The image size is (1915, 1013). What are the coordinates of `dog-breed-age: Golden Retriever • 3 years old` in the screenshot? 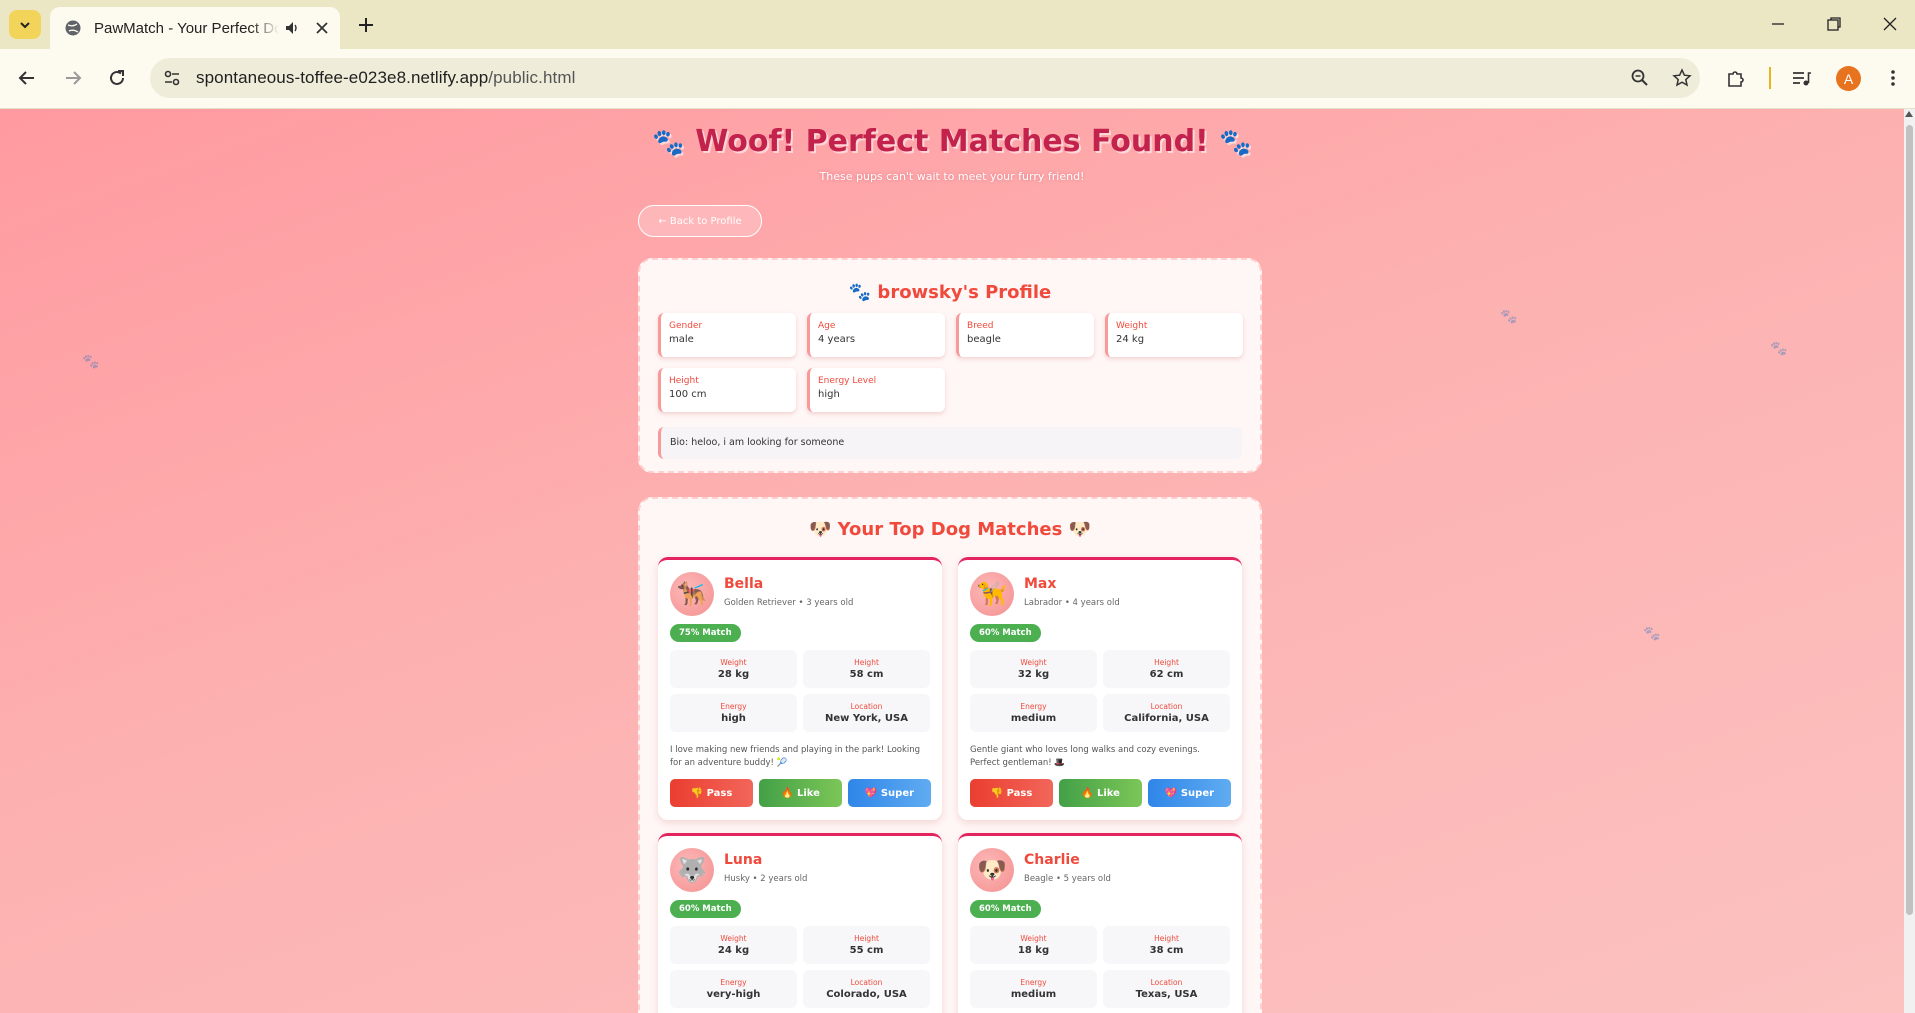 It's located at (789, 603).